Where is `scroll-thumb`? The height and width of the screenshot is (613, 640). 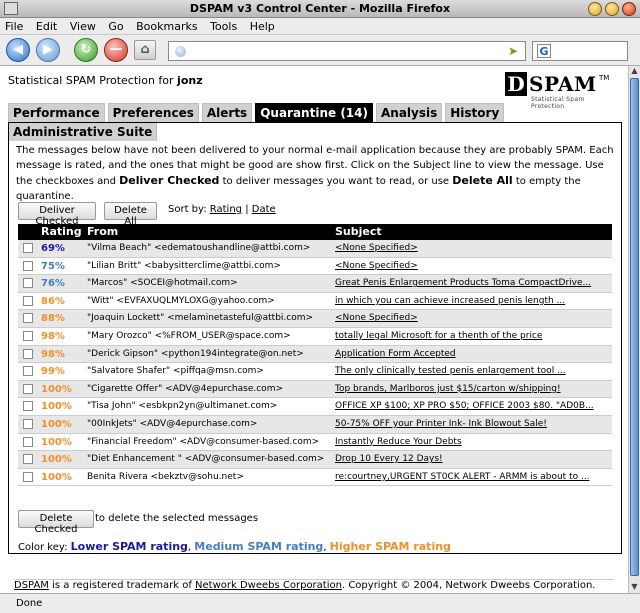 scroll-thumb is located at coordinates (634, 327).